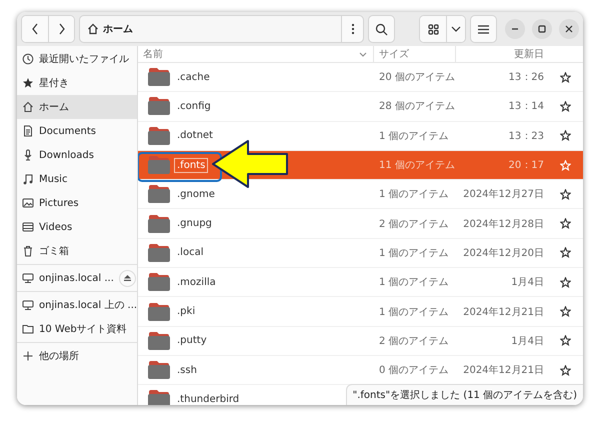  I want to click on file-name: .pki, so click(186, 312).